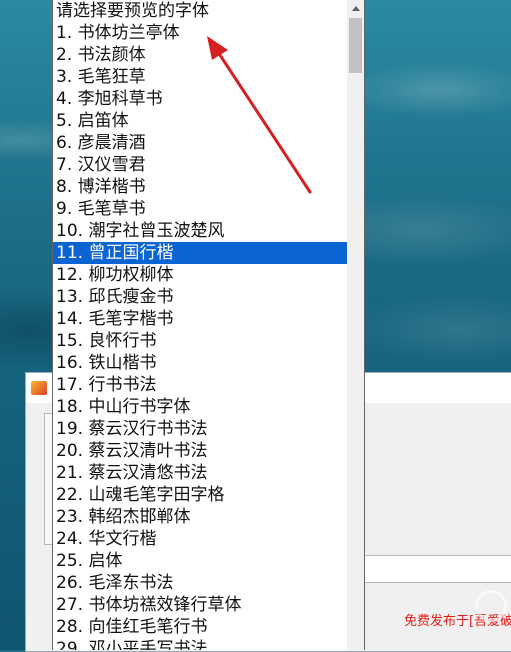 Image resolution: width=511 pixels, height=652 pixels. Describe the element at coordinates (200, 539) in the screenshot. I see `font-list-item: 24. 华文行楷` at that location.